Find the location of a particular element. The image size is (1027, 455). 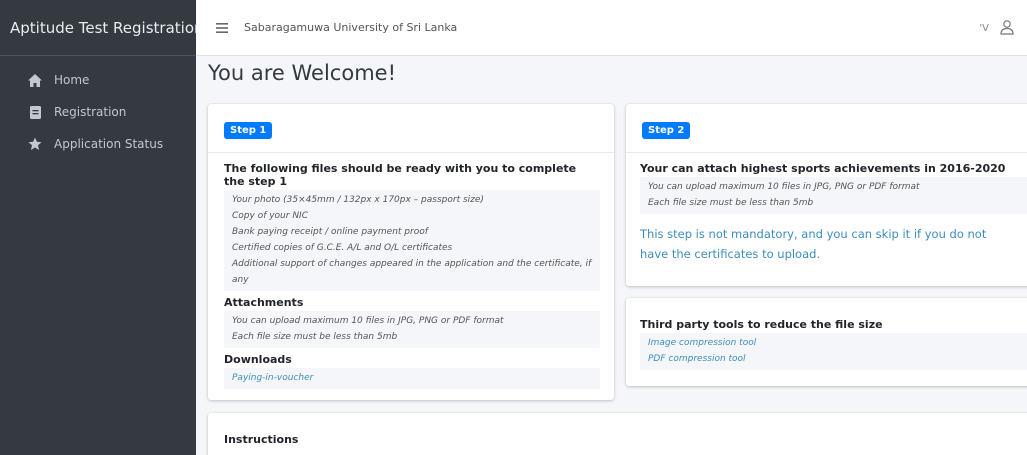

menu-icon is located at coordinates (223, 28).